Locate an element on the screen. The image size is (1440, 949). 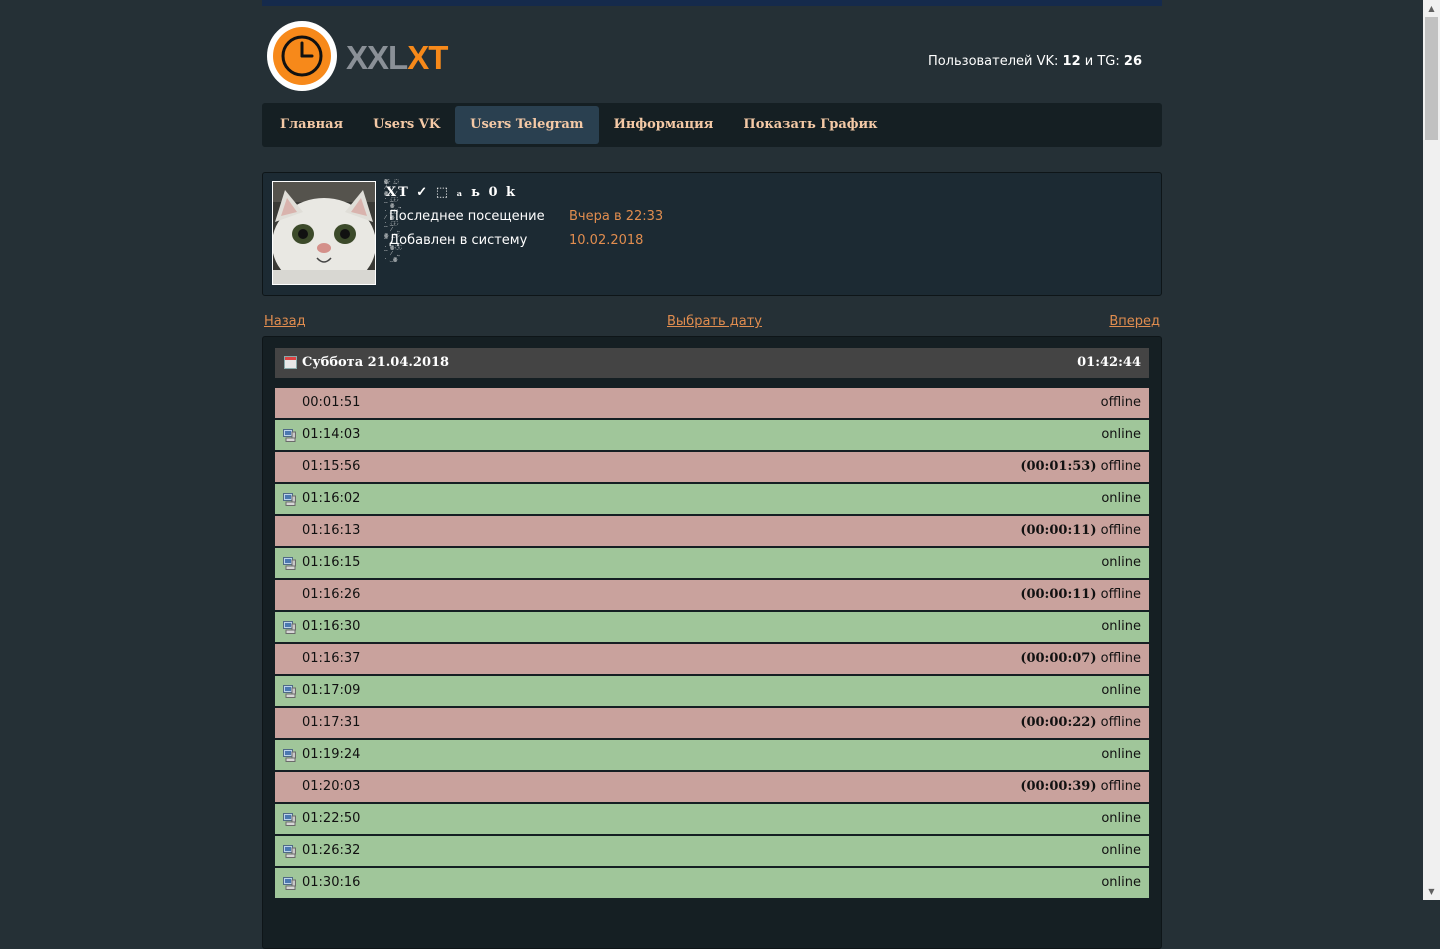
tg-count-label: и TG: is located at coordinates (1102, 61).